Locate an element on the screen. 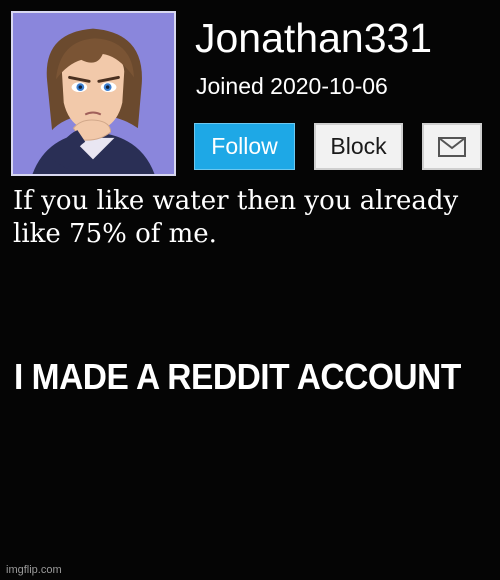 Image resolution: width=500 pixels, height=580 pixels. block-button: Block is located at coordinates (358, 146).